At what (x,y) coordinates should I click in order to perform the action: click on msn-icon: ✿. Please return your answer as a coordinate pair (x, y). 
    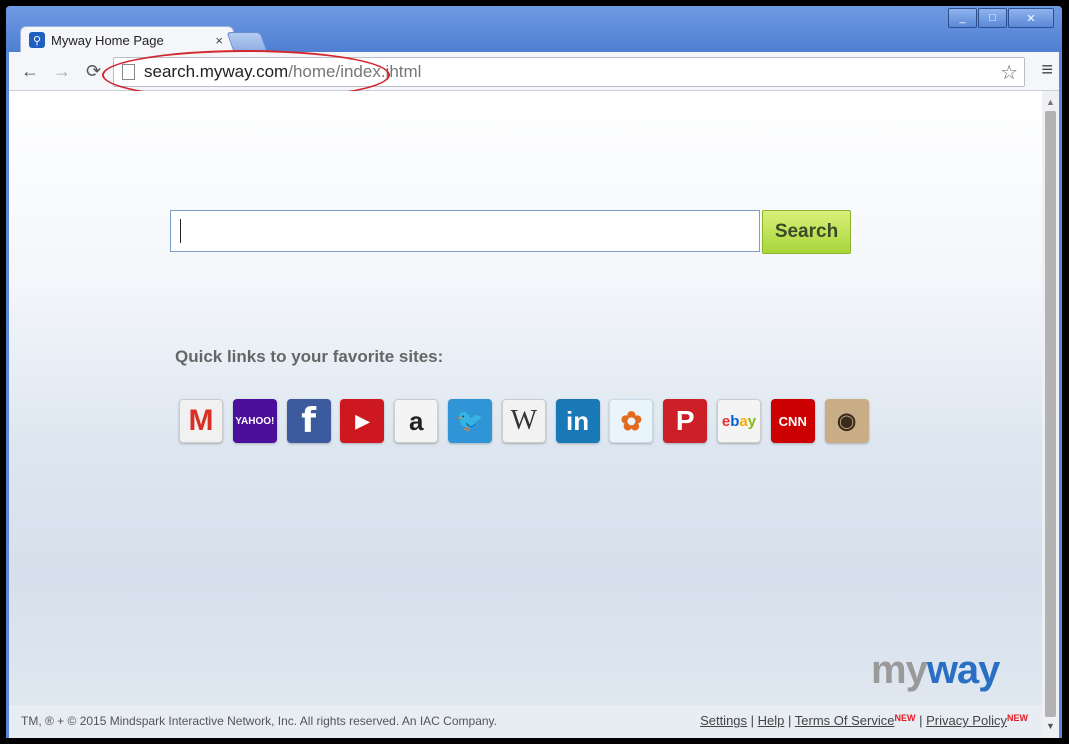
    Looking at the image, I should click on (631, 421).